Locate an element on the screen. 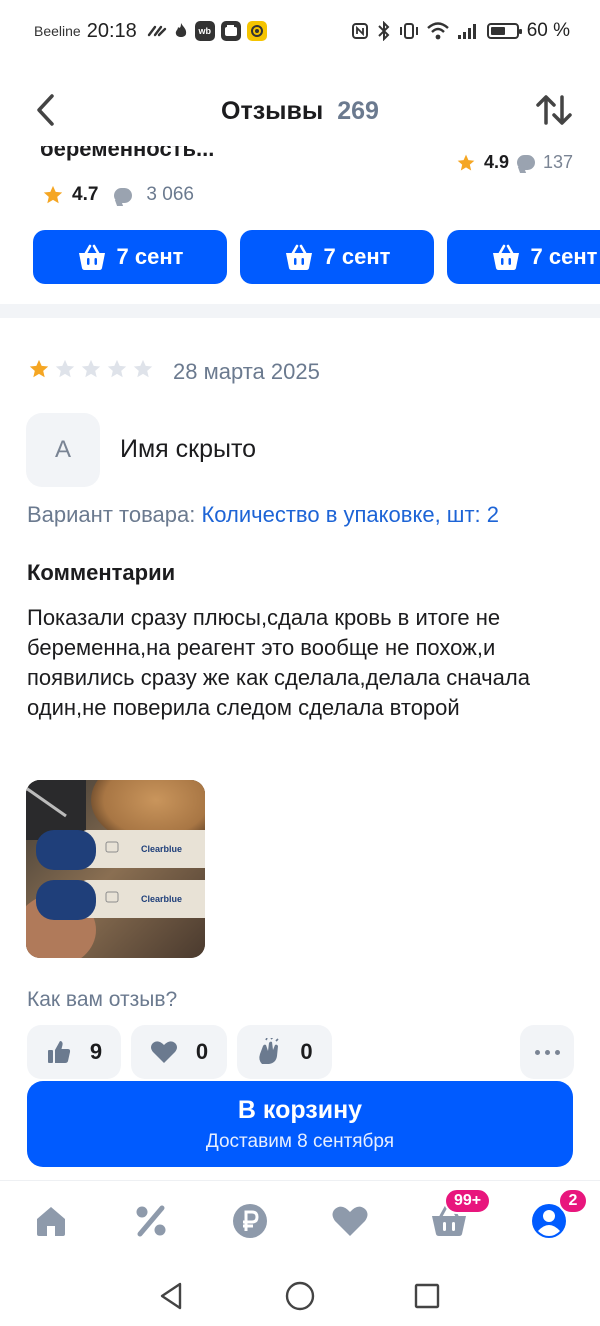  clap-reaction-button: 0 is located at coordinates (284, 1052).